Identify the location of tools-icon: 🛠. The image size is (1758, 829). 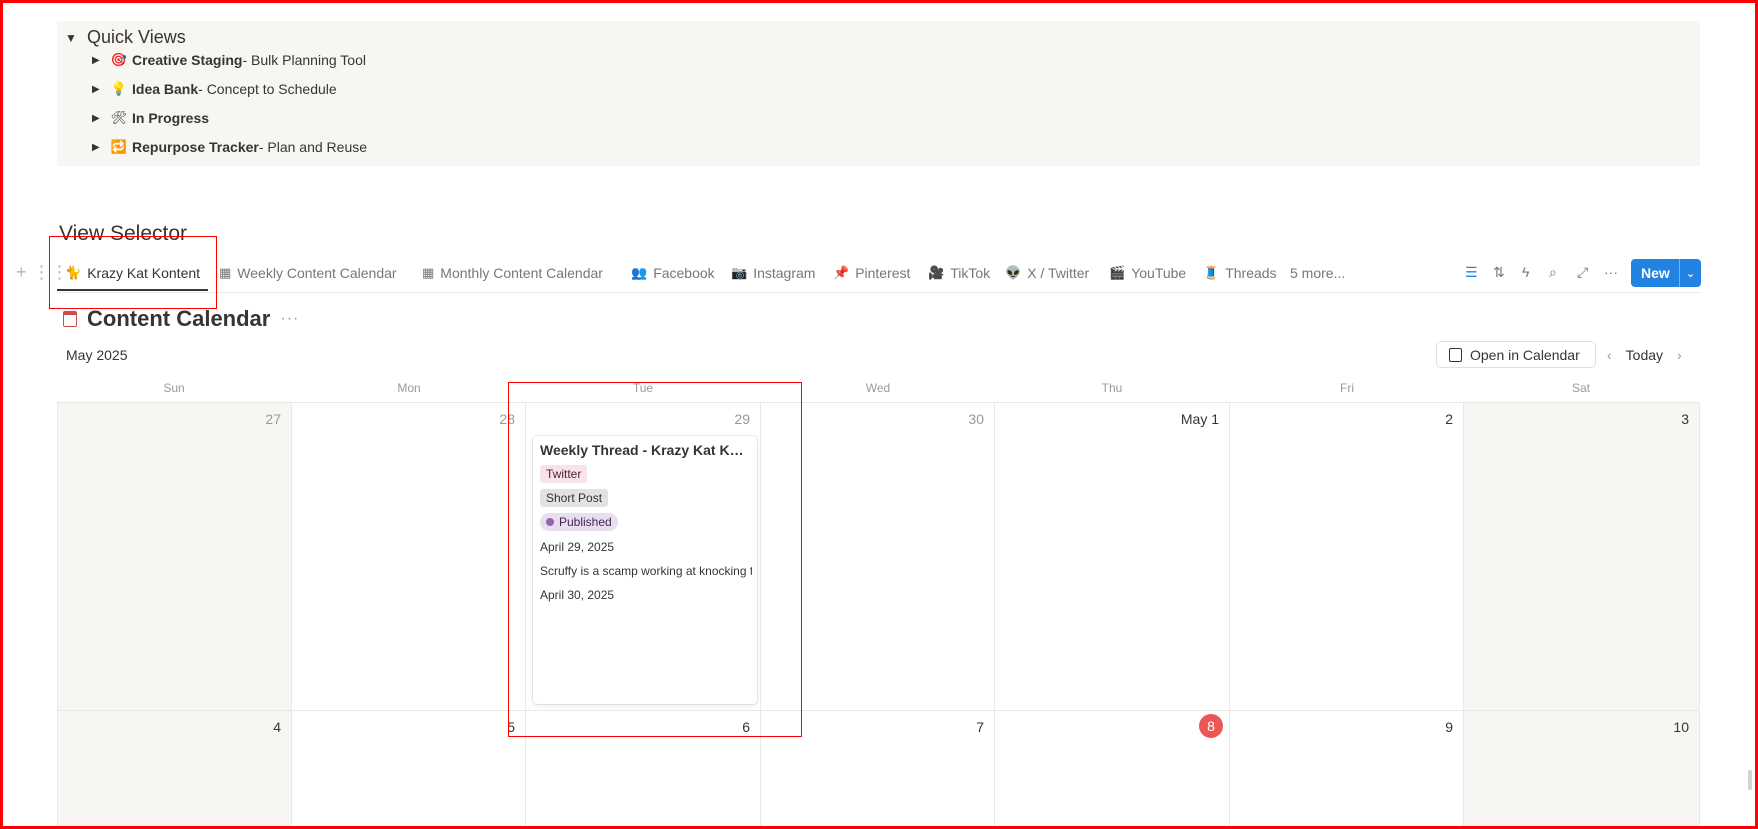
(119, 117).